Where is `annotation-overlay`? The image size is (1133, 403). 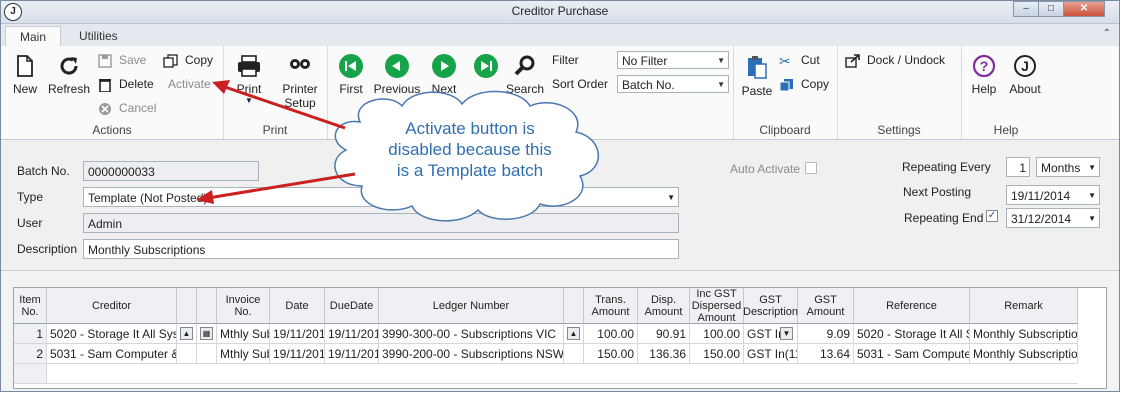
annotation-overlay is located at coordinates (397, 151).